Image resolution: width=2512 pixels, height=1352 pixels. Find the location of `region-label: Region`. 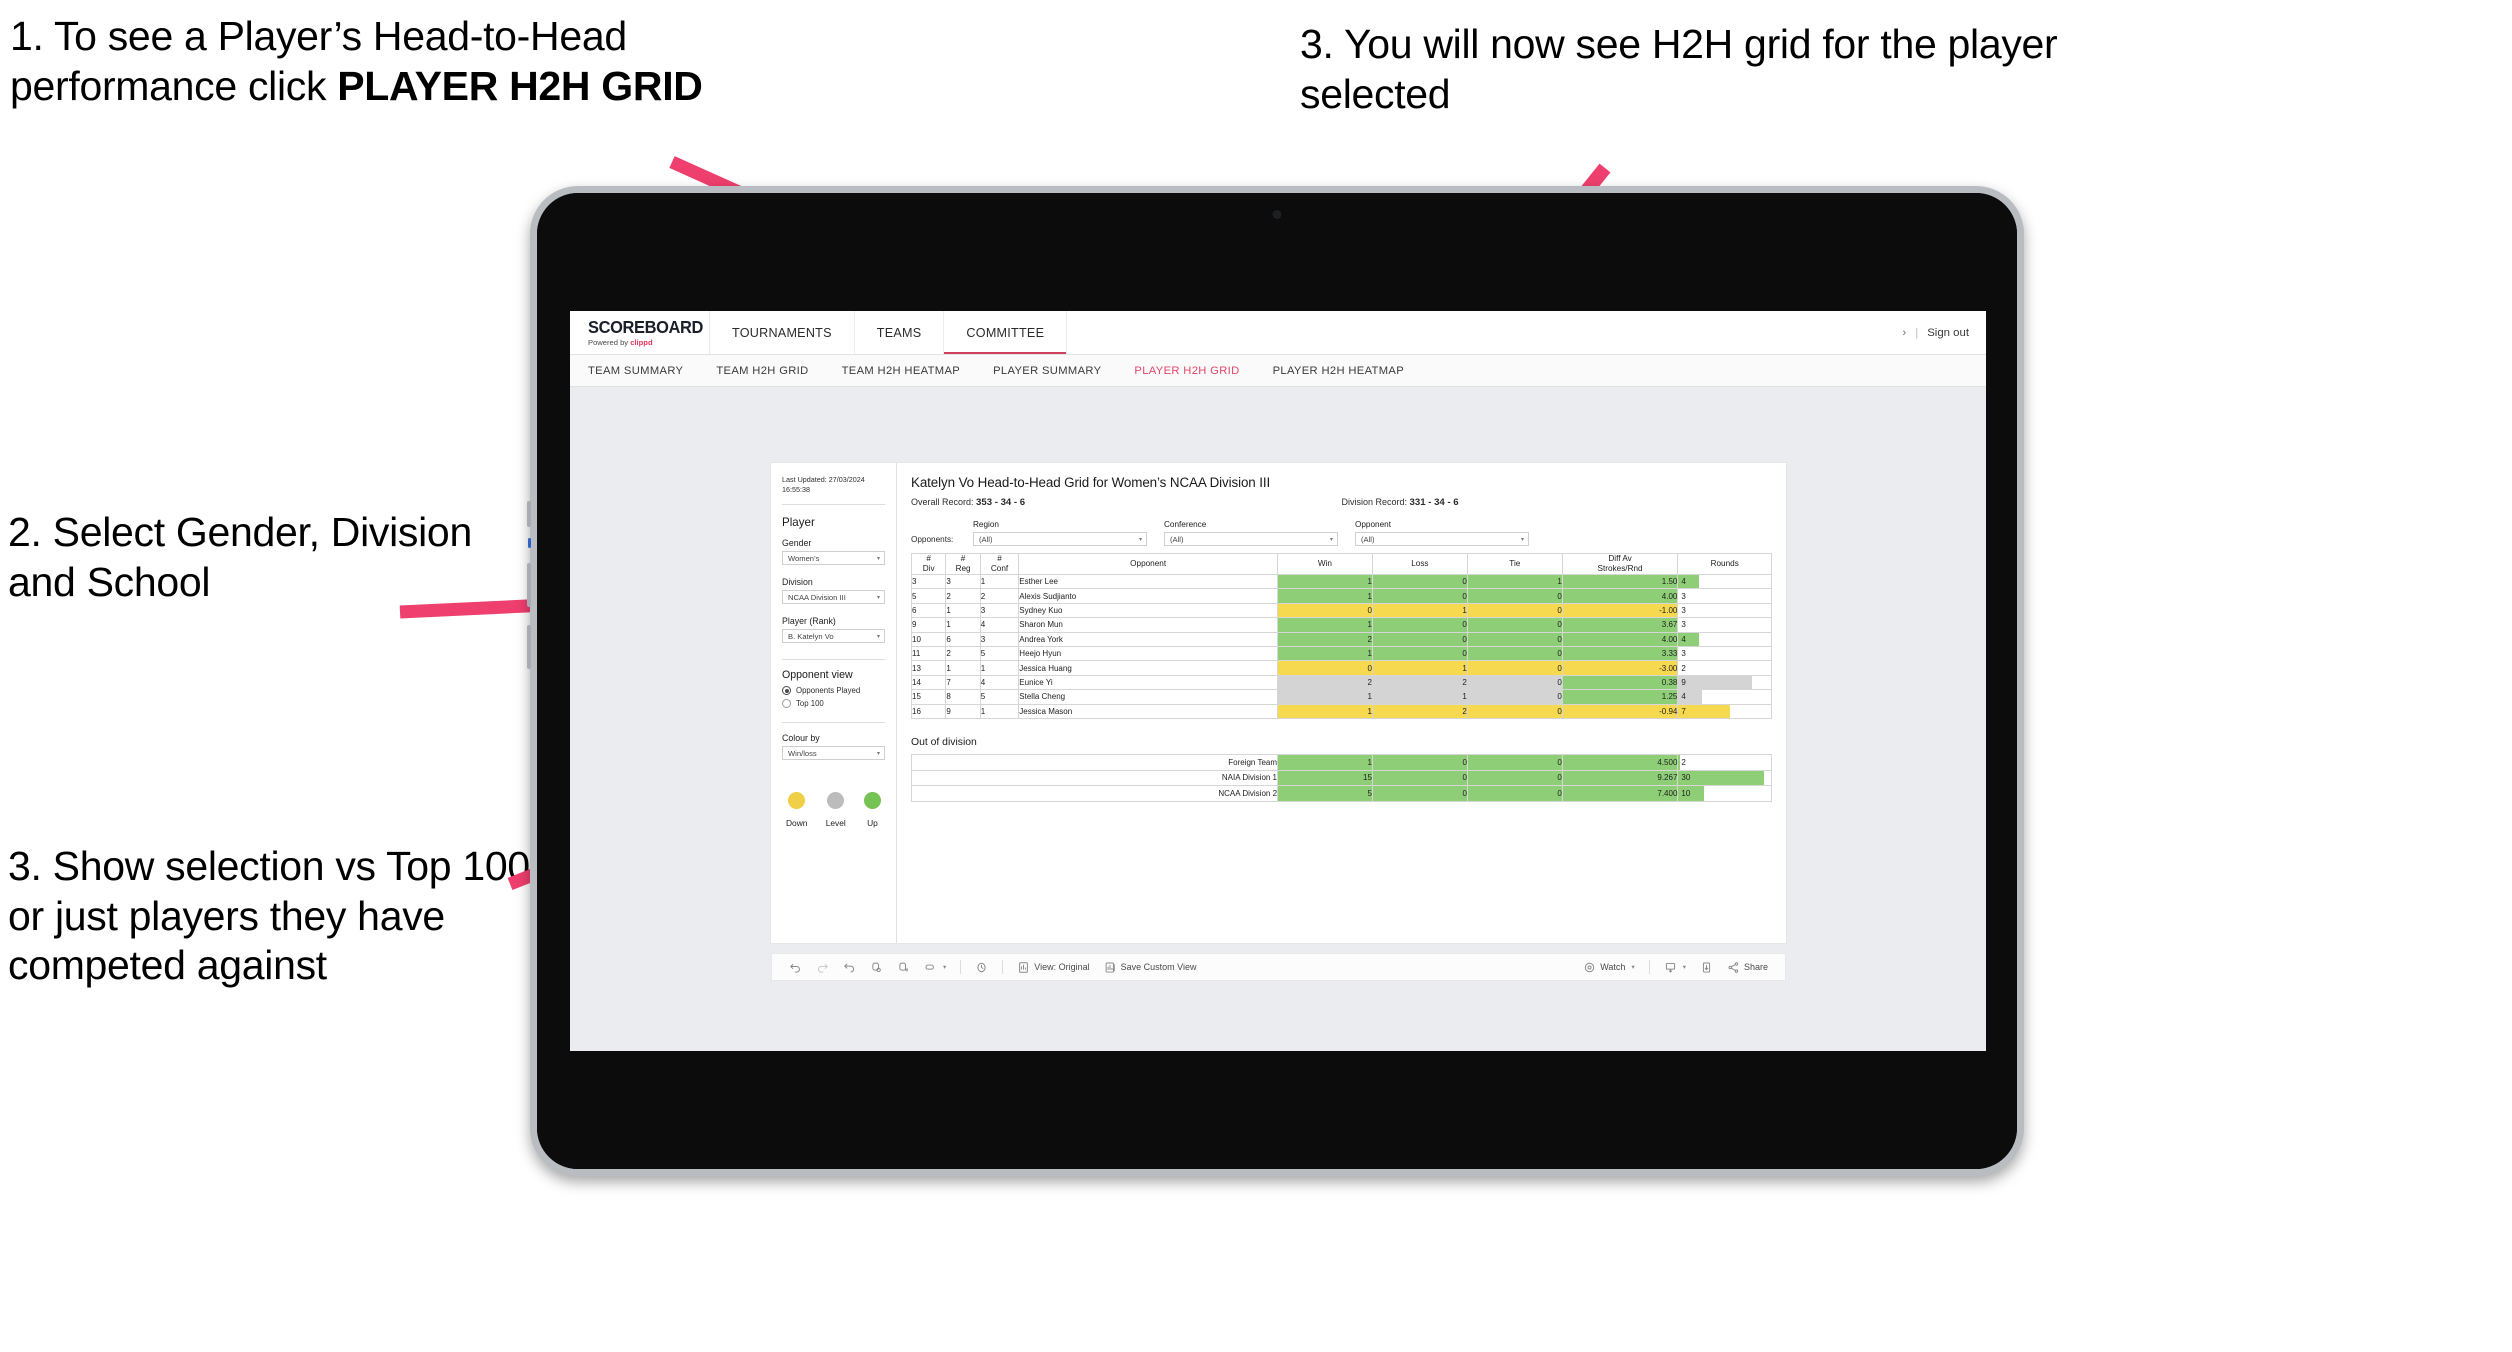

region-label: Region is located at coordinates (986, 524).